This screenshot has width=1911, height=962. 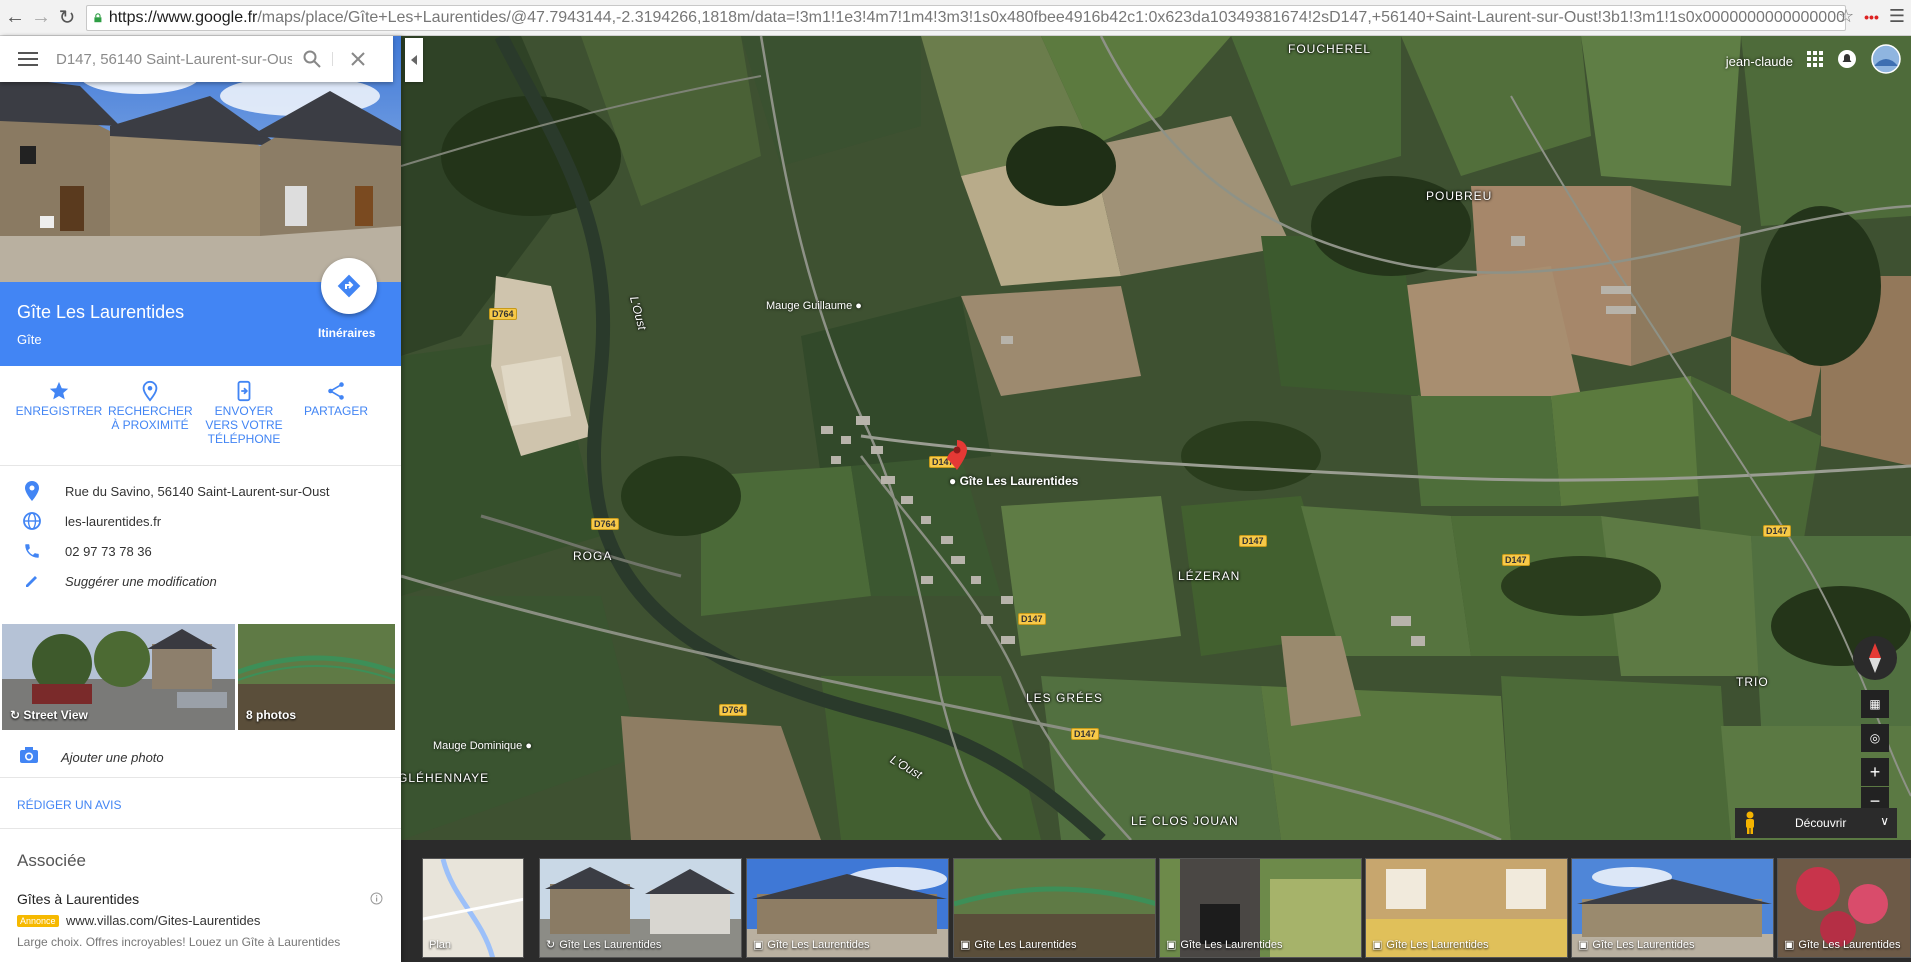 What do you see at coordinates (69, 805) in the screenshot?
I see `write-review-link: RÉDIGER UN AVIS` at bounding box center [69, 805].